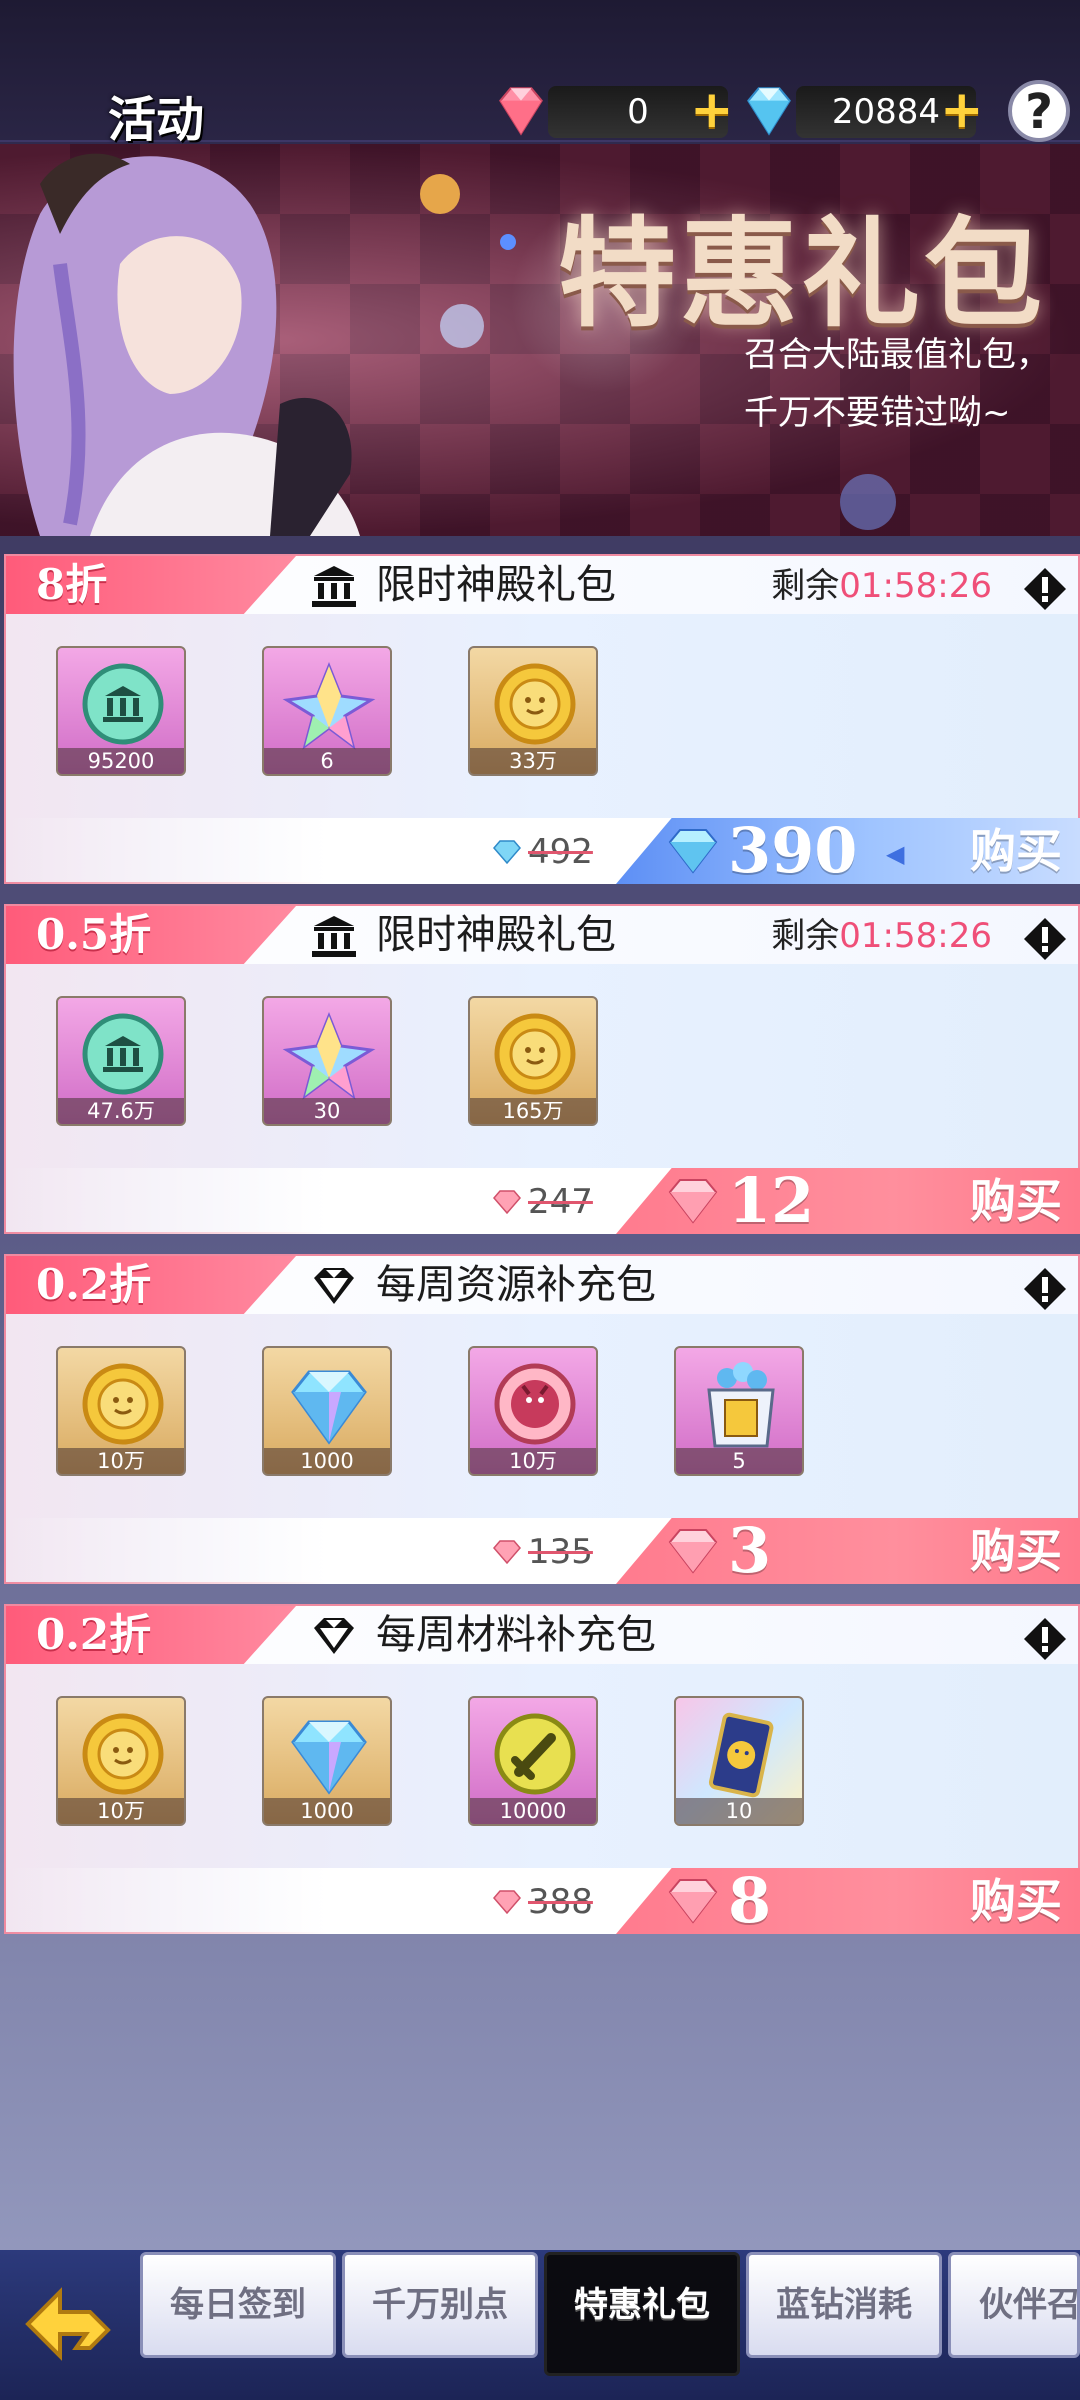 Image resolution: width=1080 pixels, height=2400 pixels. I want to click on sword-coin-icon, so click(535, 1754).